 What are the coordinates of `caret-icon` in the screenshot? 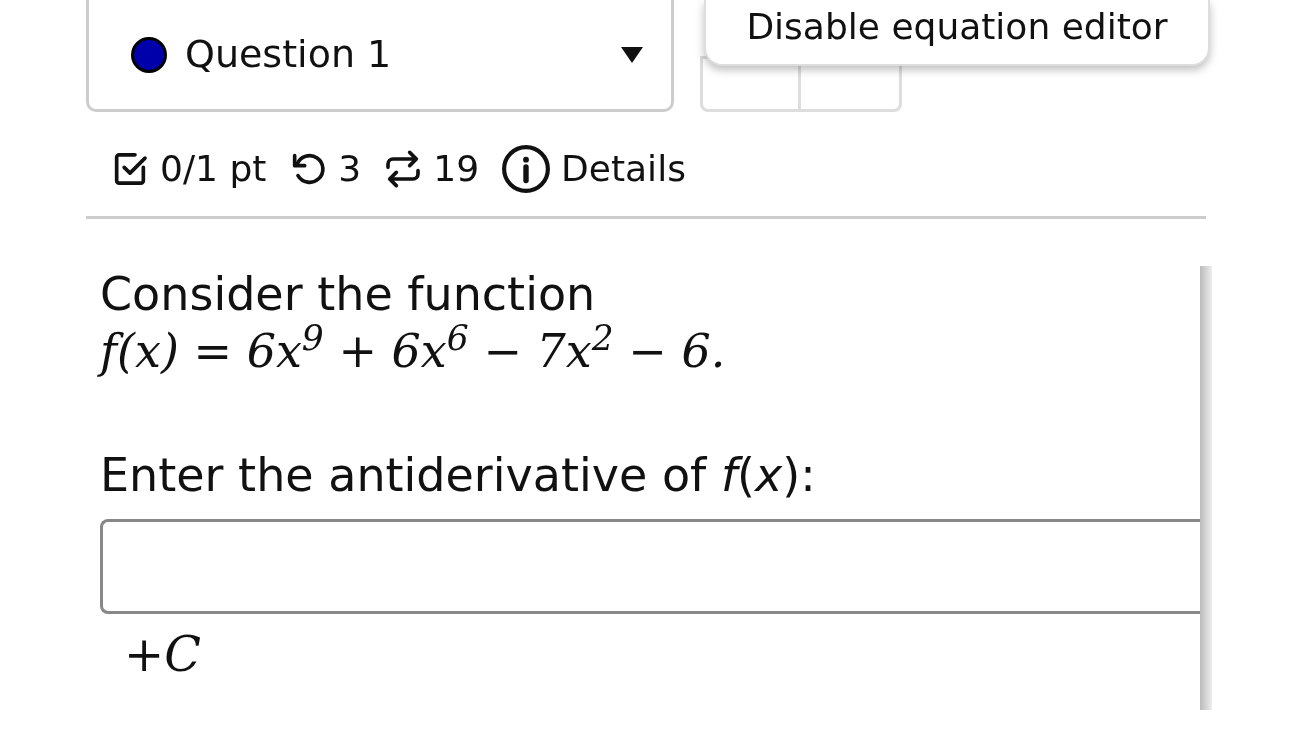 It's located at (632, 54).